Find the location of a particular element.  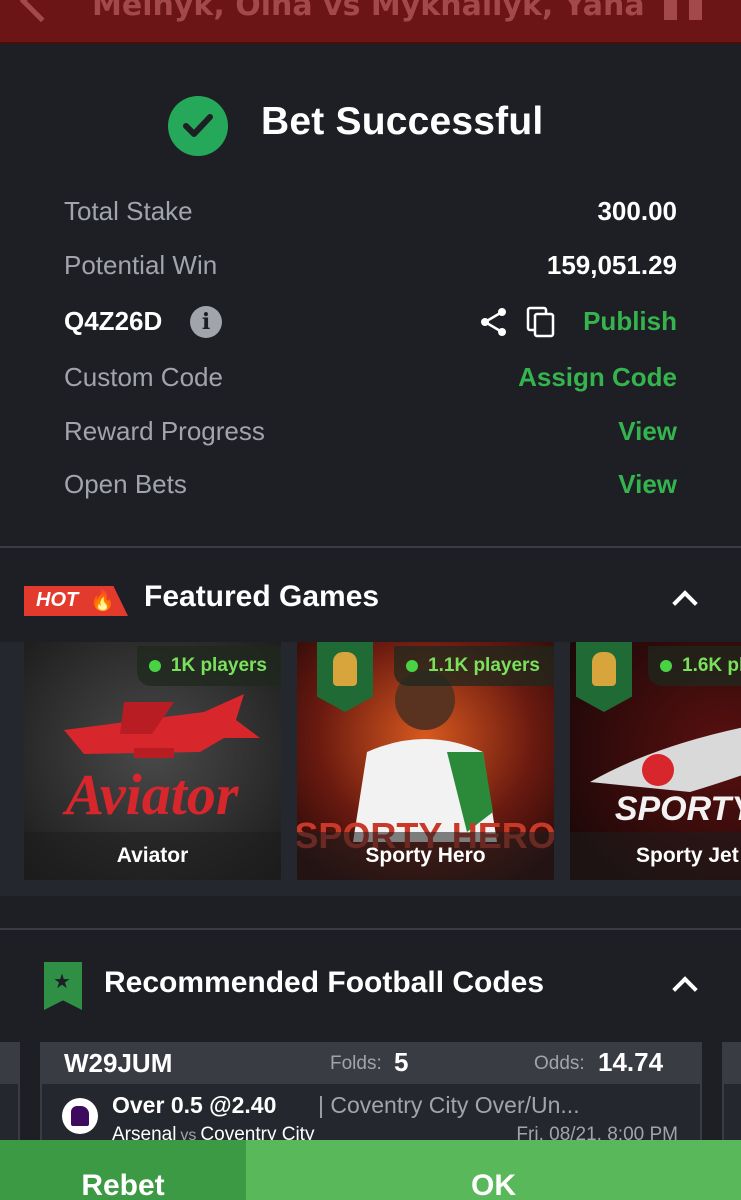

back-arrow-icon is located at coordinates (41, 11).